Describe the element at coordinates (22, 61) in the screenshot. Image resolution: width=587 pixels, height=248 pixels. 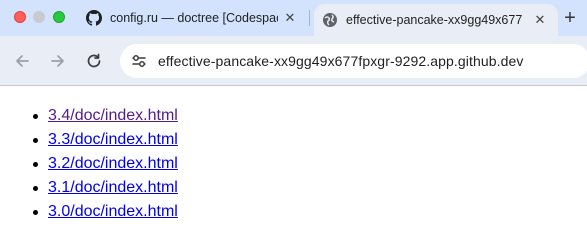
I see `back-arrow-icon` at that location.